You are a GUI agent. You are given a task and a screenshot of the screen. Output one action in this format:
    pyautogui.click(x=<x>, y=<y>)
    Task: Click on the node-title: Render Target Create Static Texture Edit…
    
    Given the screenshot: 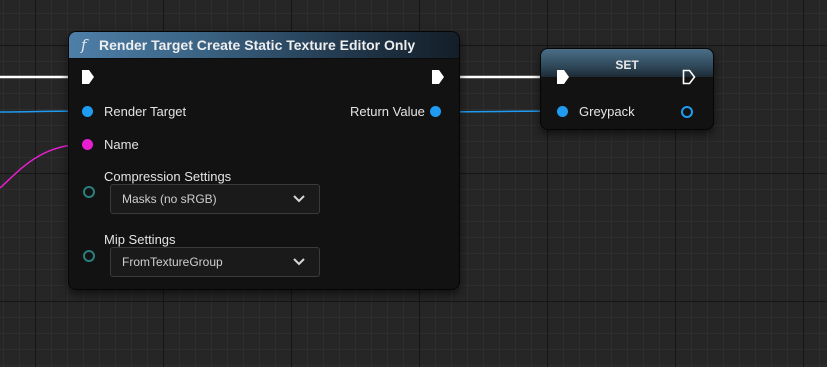 What is the action you would take?
    pyautogui.click(x=257, y=45)
    